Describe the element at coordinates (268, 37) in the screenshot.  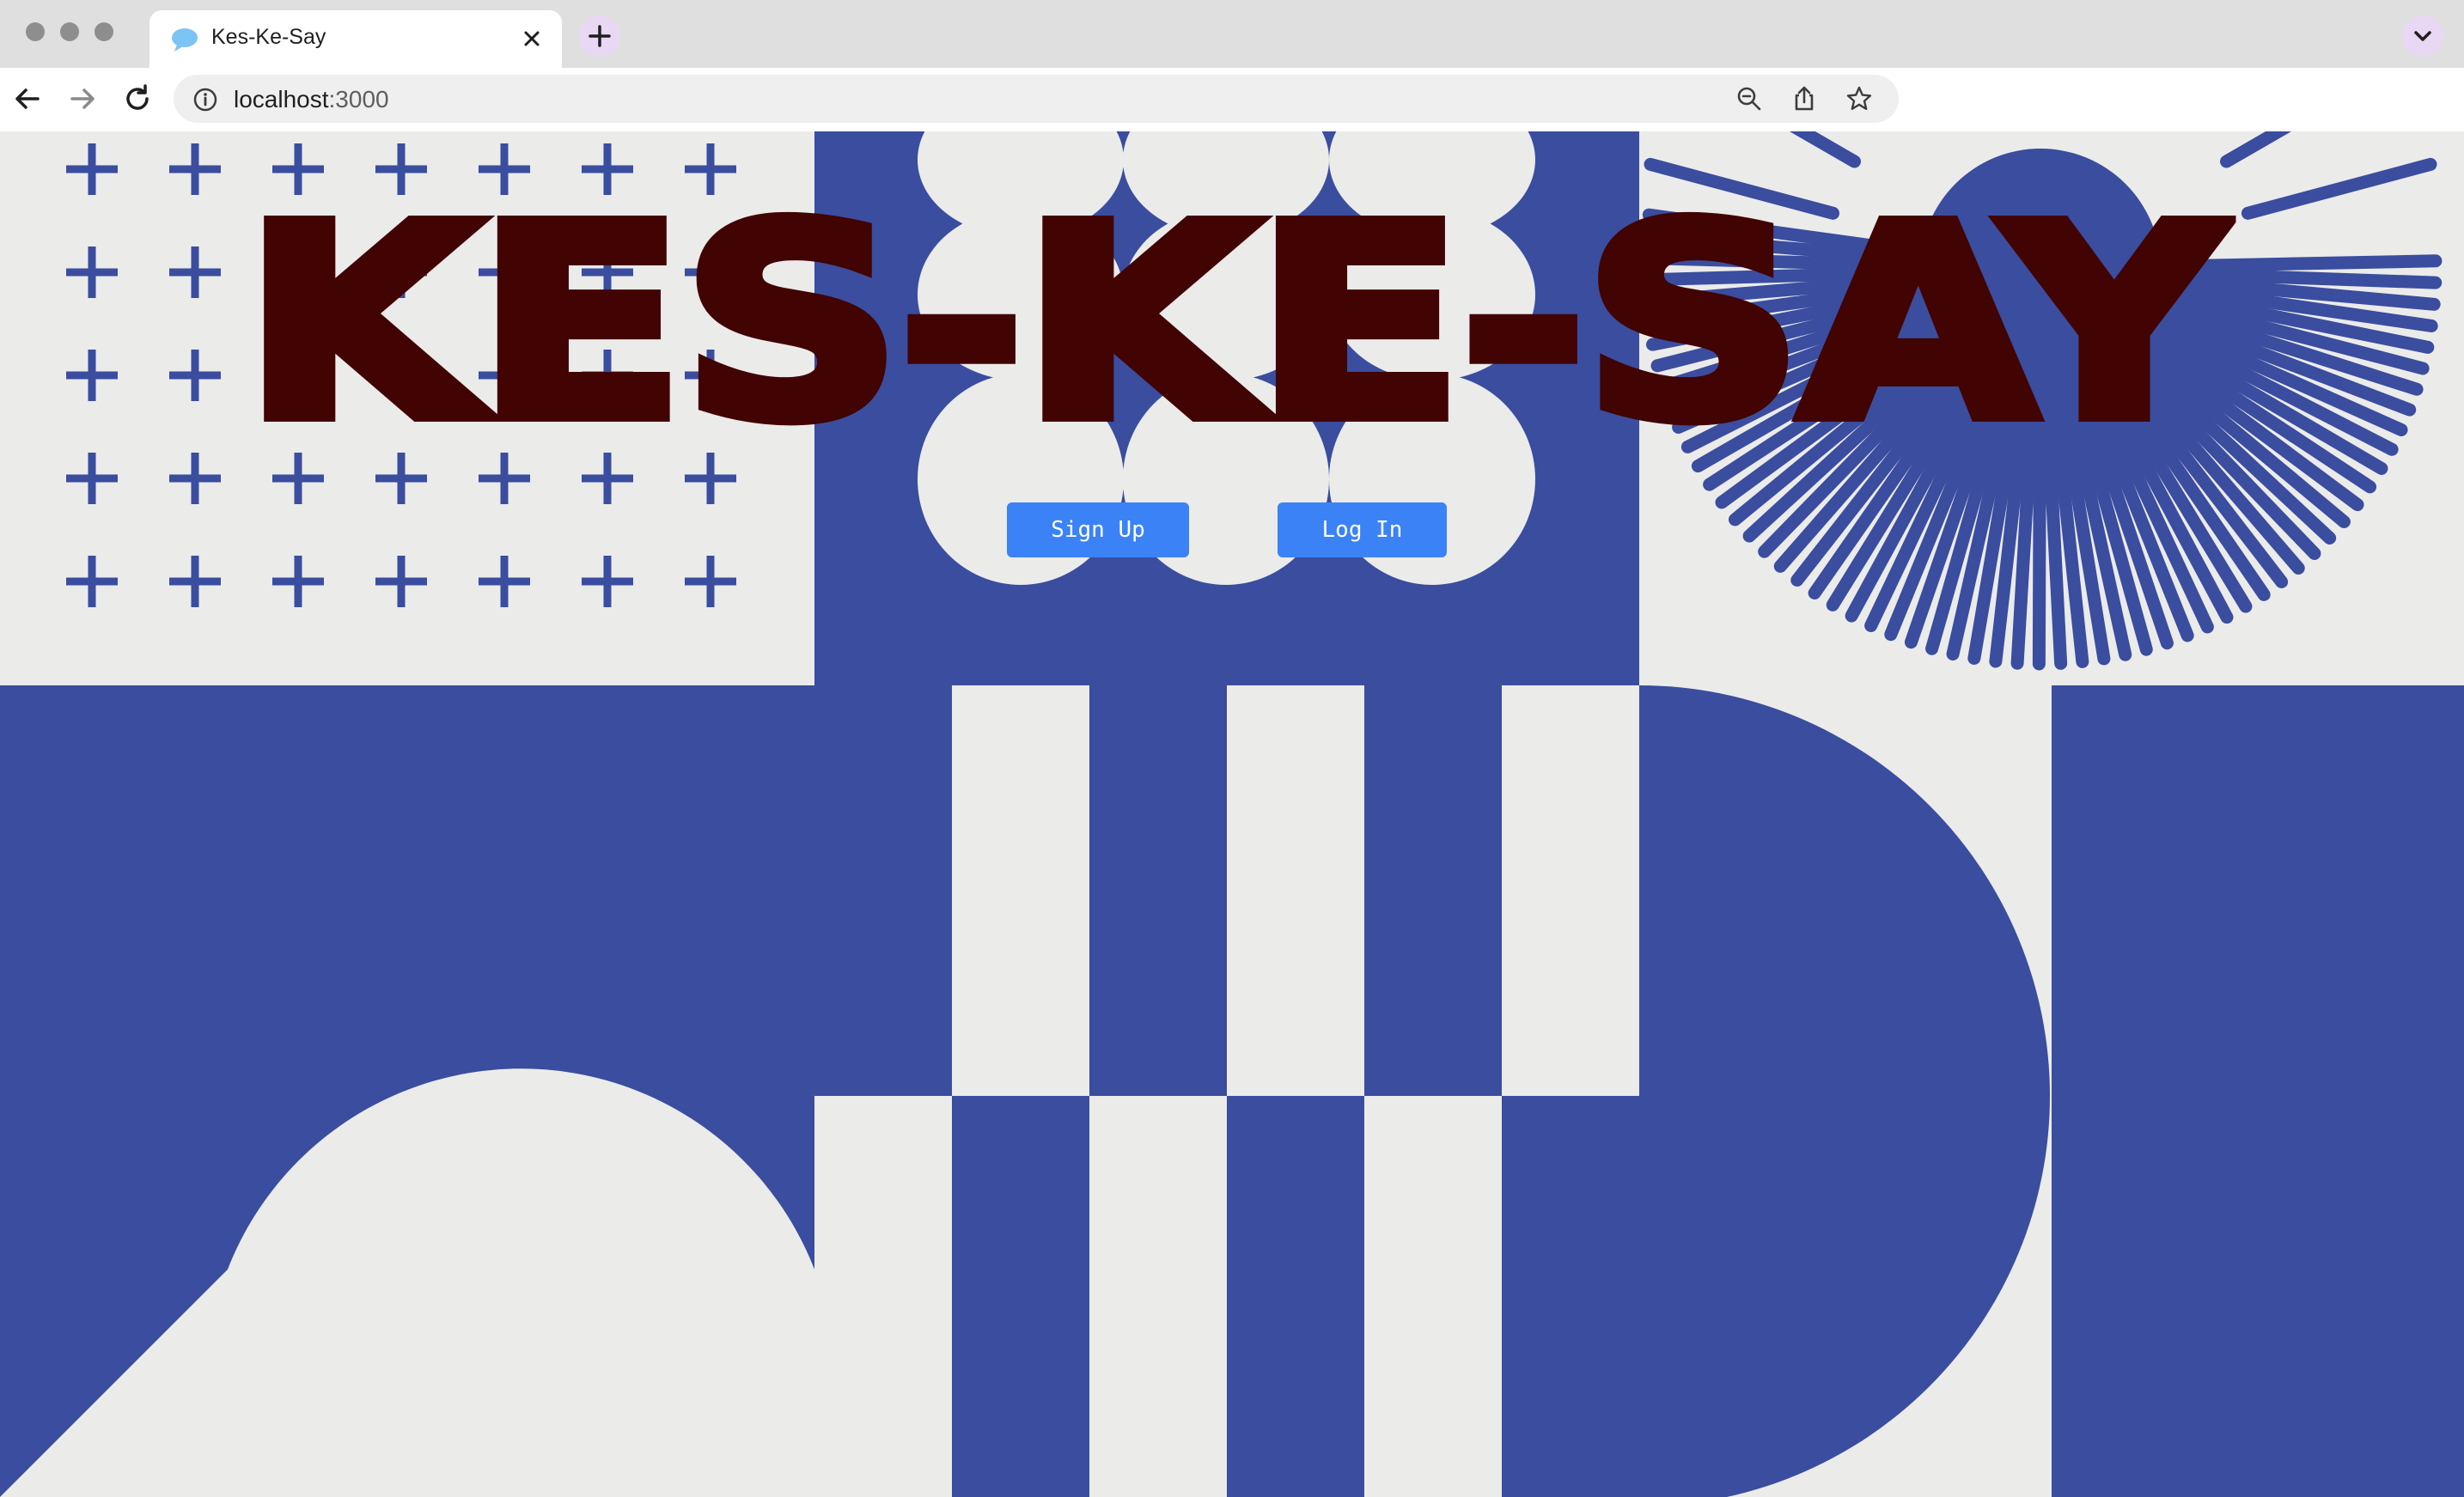
I see `tab-title: Kes-Ke-Say` at that location.